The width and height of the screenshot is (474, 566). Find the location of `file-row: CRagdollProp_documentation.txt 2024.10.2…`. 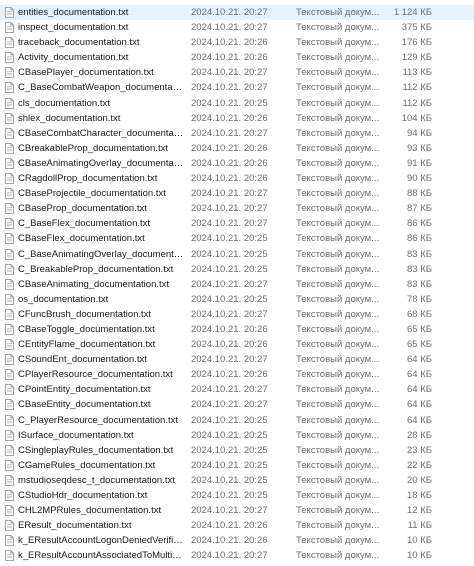

file-row: CRagdollProp_documentation.txt 2024.10.2… is located at coordinates (237, 178).